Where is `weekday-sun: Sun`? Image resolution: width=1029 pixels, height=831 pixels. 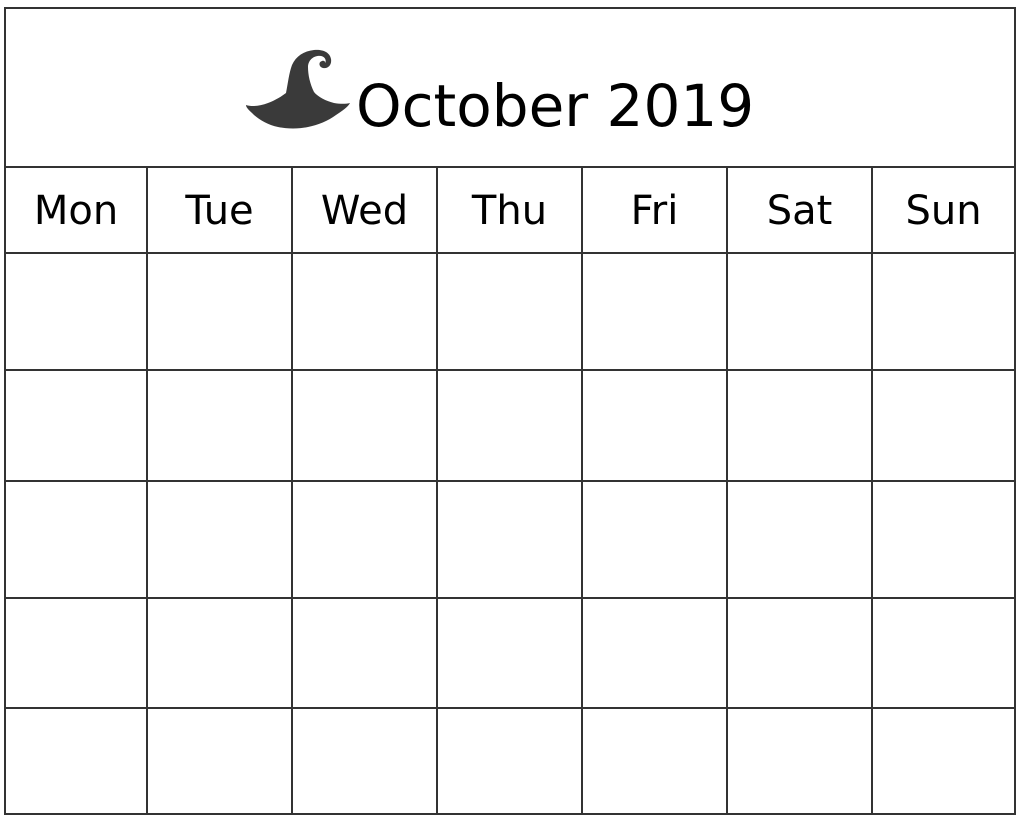 weekday-sun: Sun is located at coordinates (943, 211).